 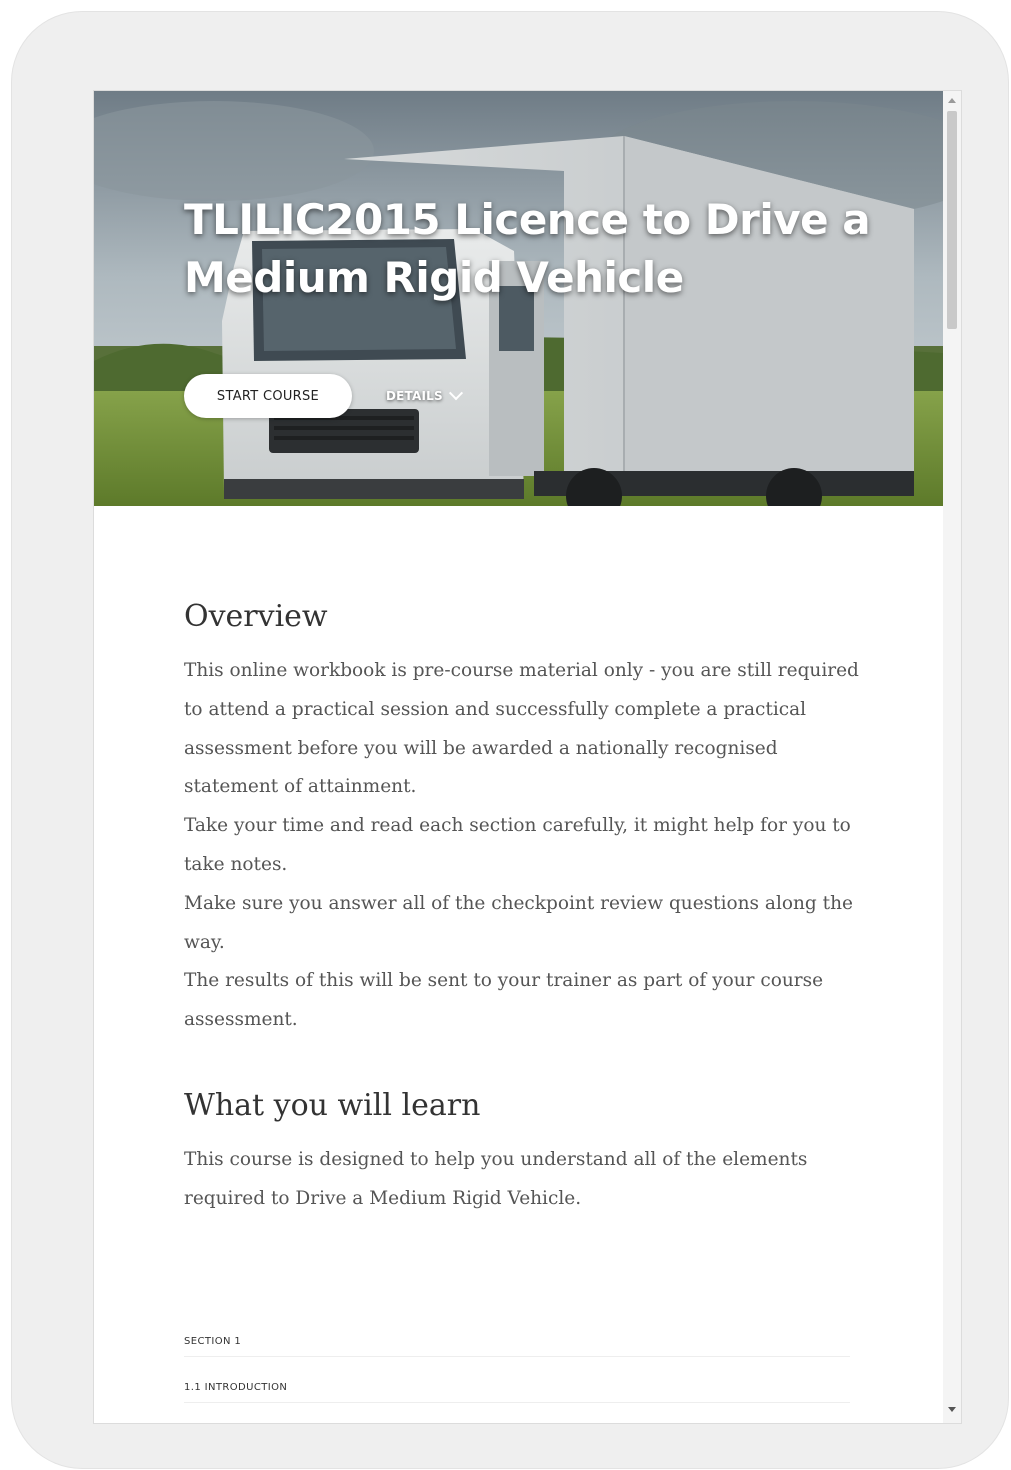 I want to click on scroll-down-arrow-icon, so click(x=952, y=1409).